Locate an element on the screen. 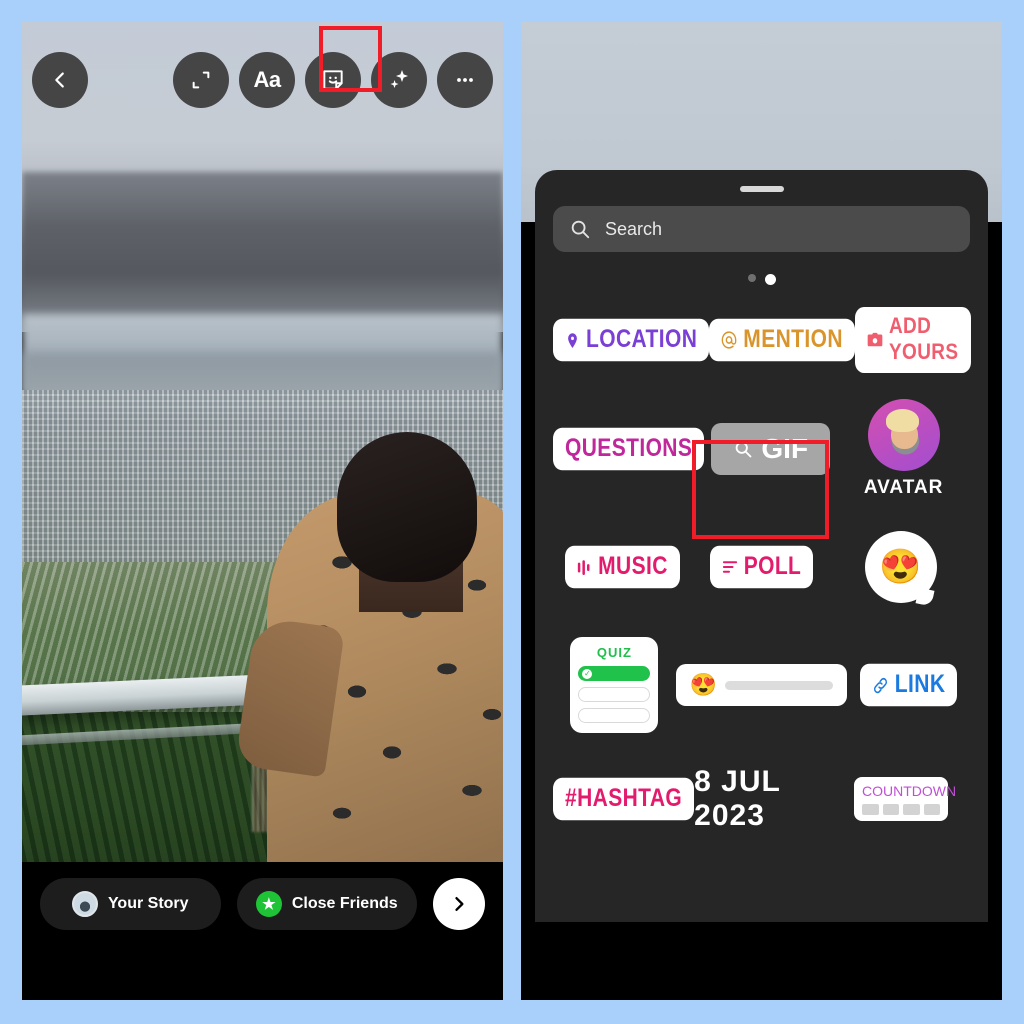 This screenshot has height=1024, width=1024. cell-music: MUSIC is located at coordinates (622, 567).